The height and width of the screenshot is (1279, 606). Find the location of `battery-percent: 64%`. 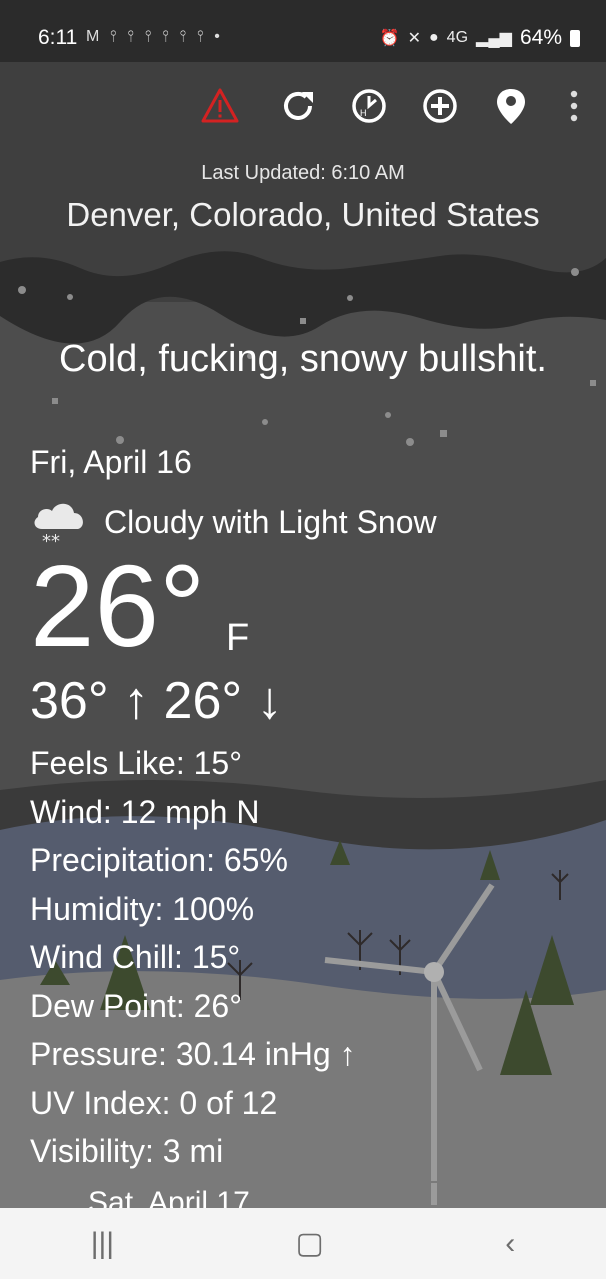

battery-percent: 64% is located at coordinates (540, 37).